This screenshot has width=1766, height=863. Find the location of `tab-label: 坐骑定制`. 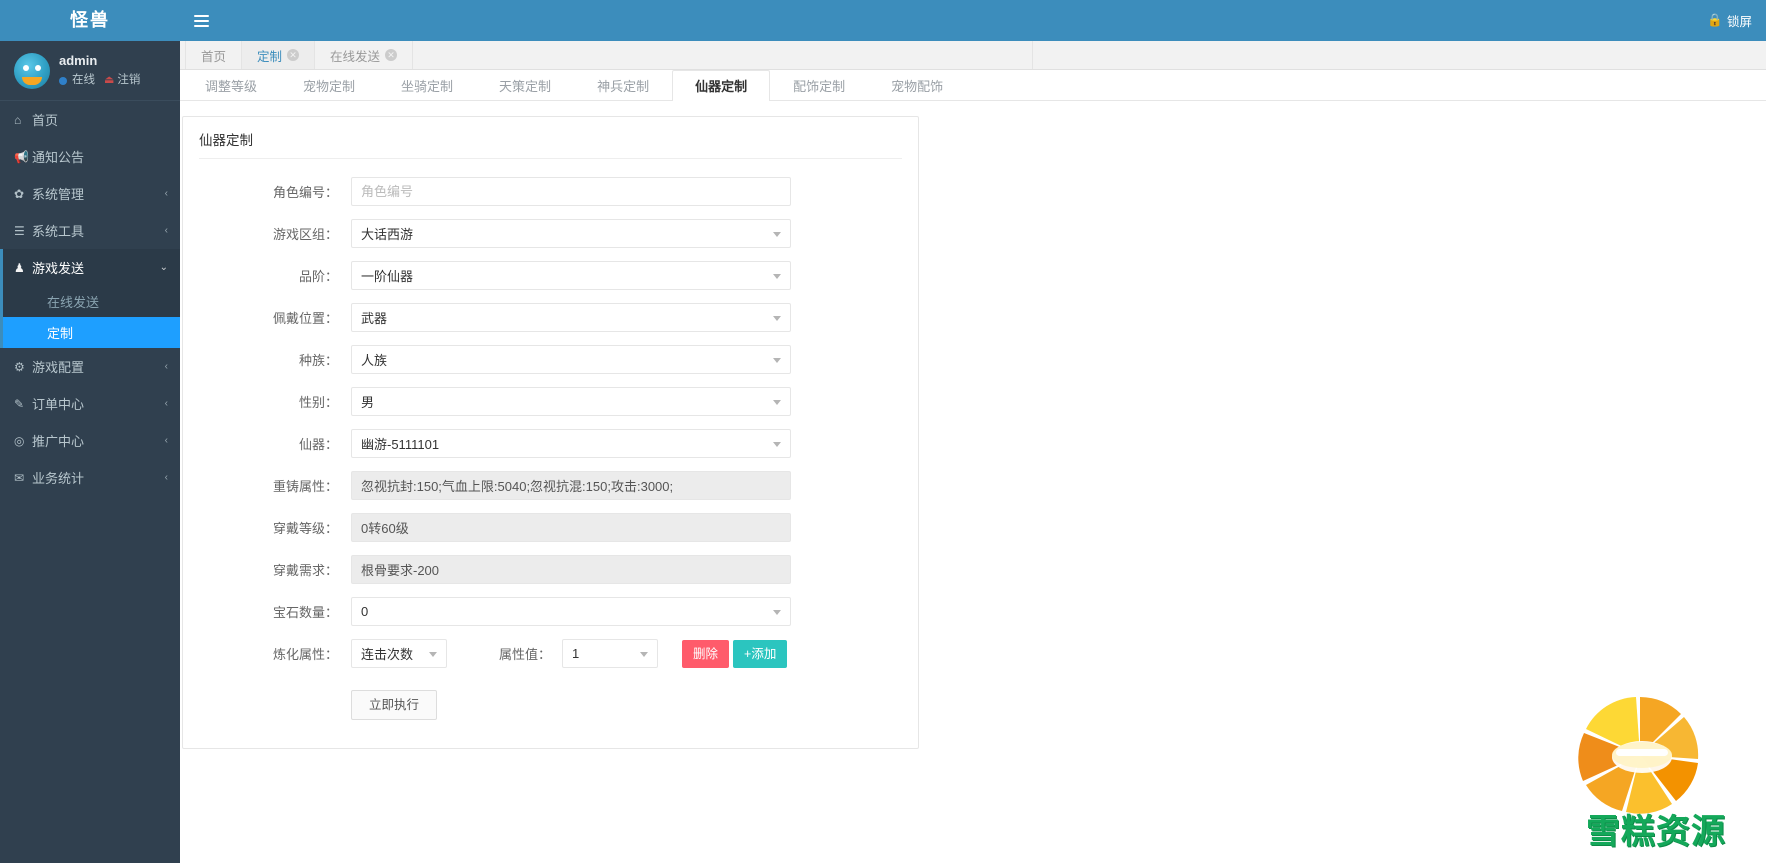

tab-label: 坐骑定制 is located at coordinates (427, 86).